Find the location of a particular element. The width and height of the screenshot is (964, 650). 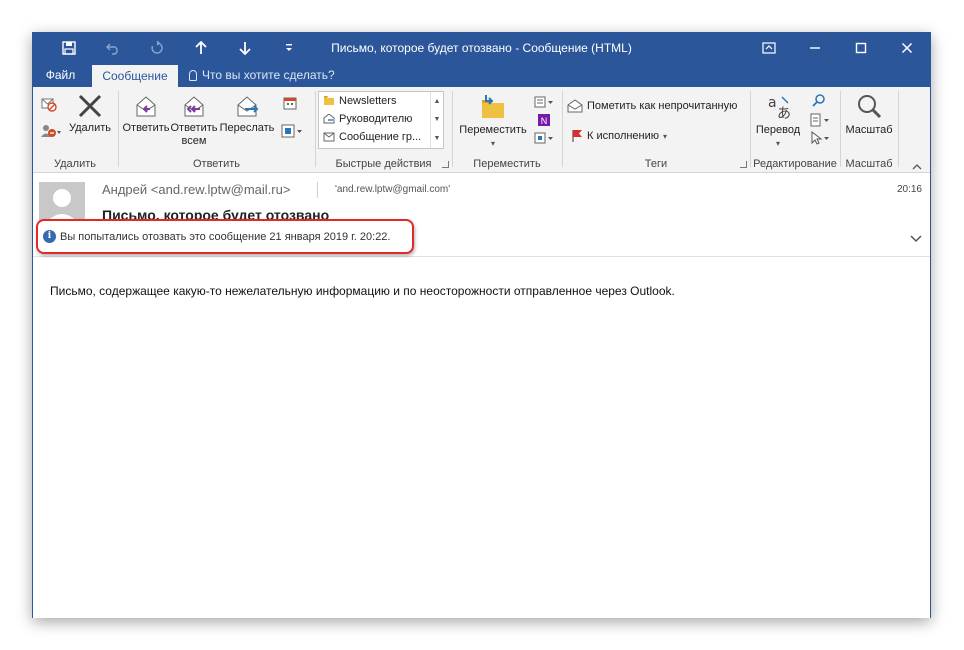

delete-group-label: Удалить is located at coordinates (75, 164).